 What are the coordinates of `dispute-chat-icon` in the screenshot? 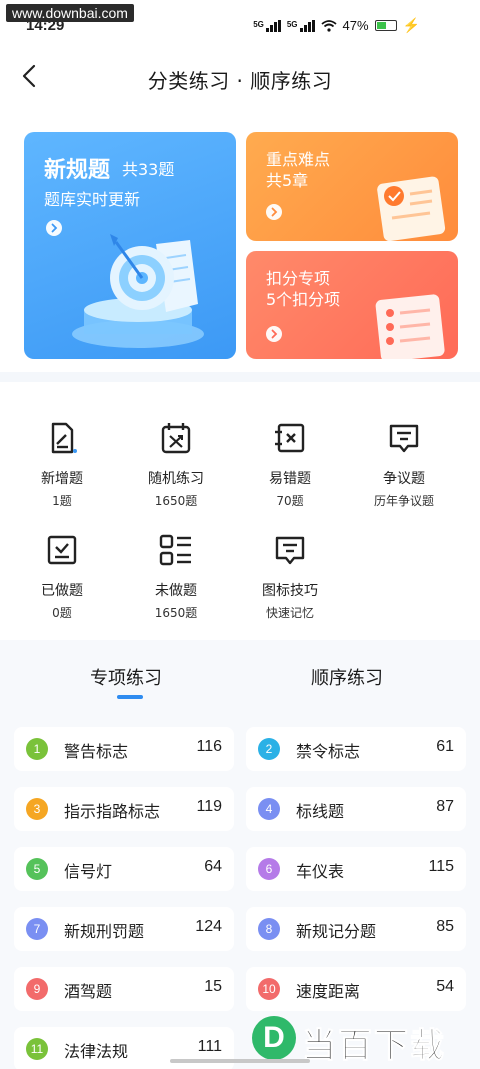 It's located at (404, 438).